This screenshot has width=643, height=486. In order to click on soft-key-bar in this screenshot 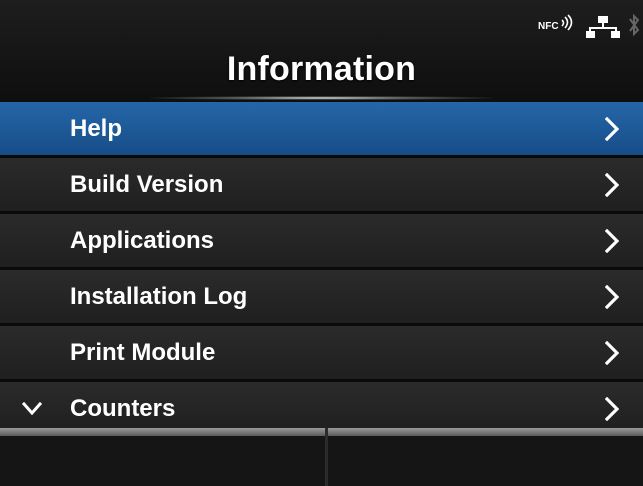, I will do `click(321, 457)`.